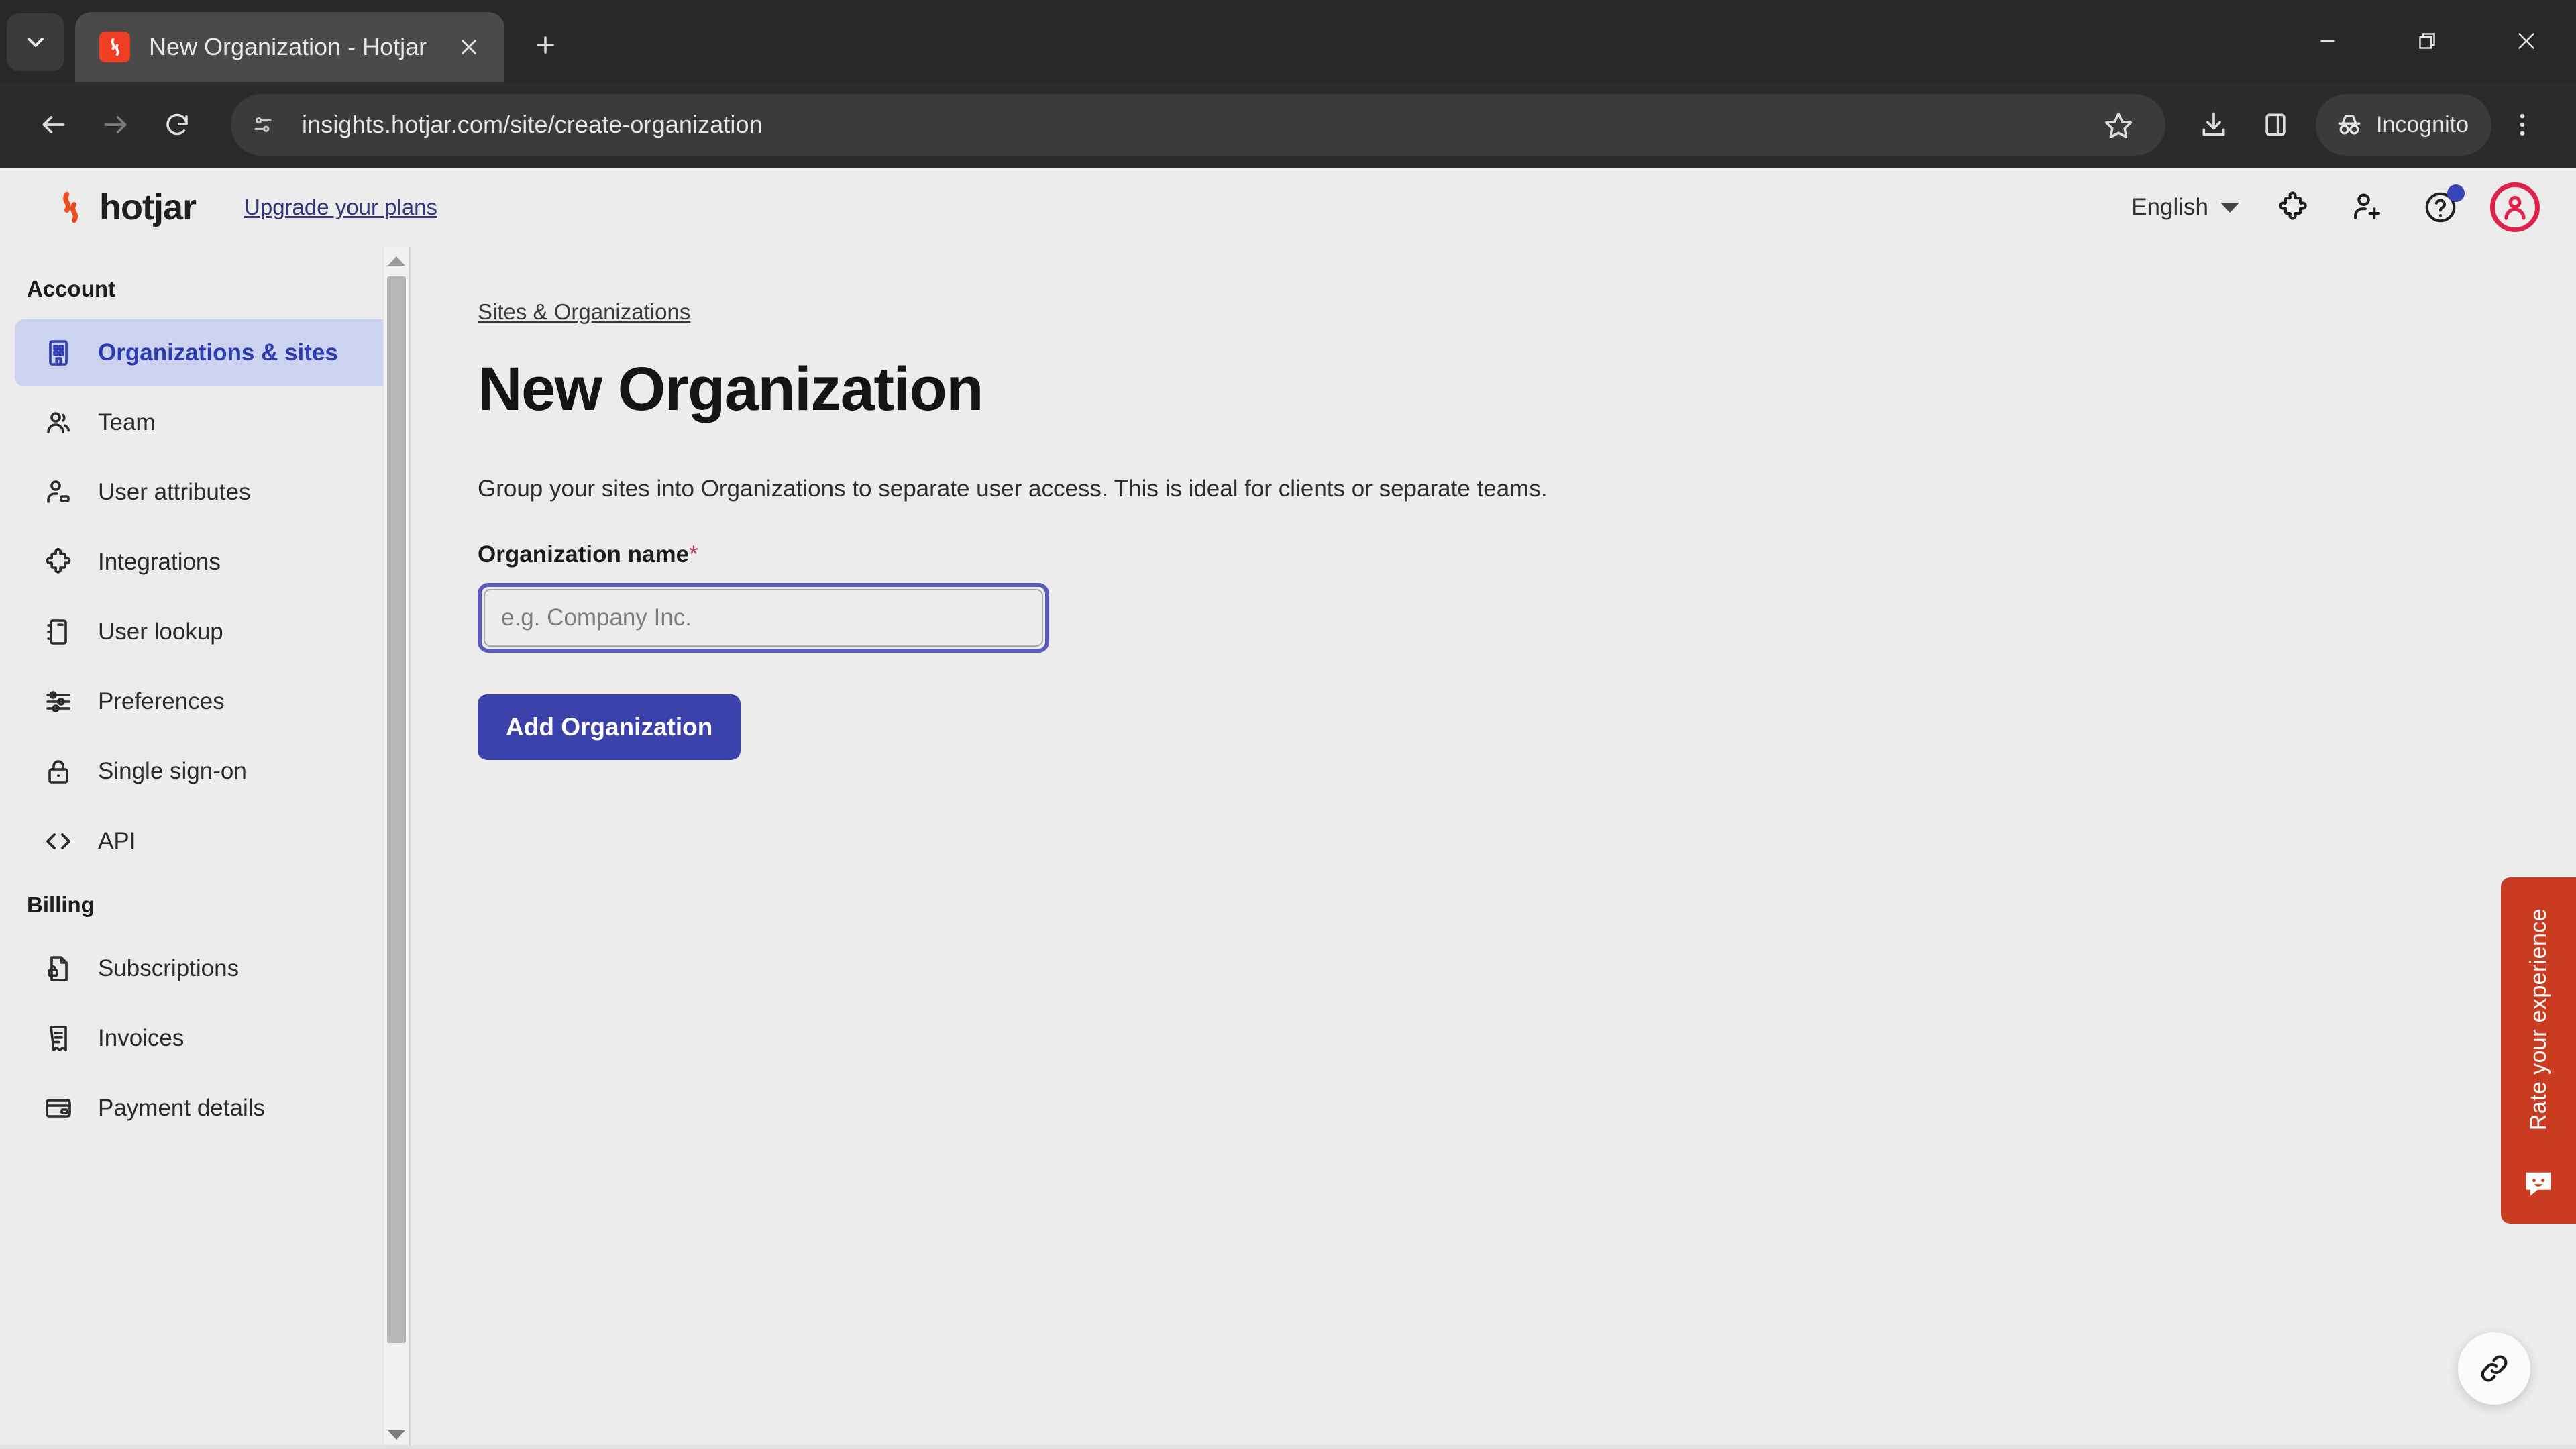  I want to click on sidebar-item-user-attributes: User attributes, so click(202, 492).